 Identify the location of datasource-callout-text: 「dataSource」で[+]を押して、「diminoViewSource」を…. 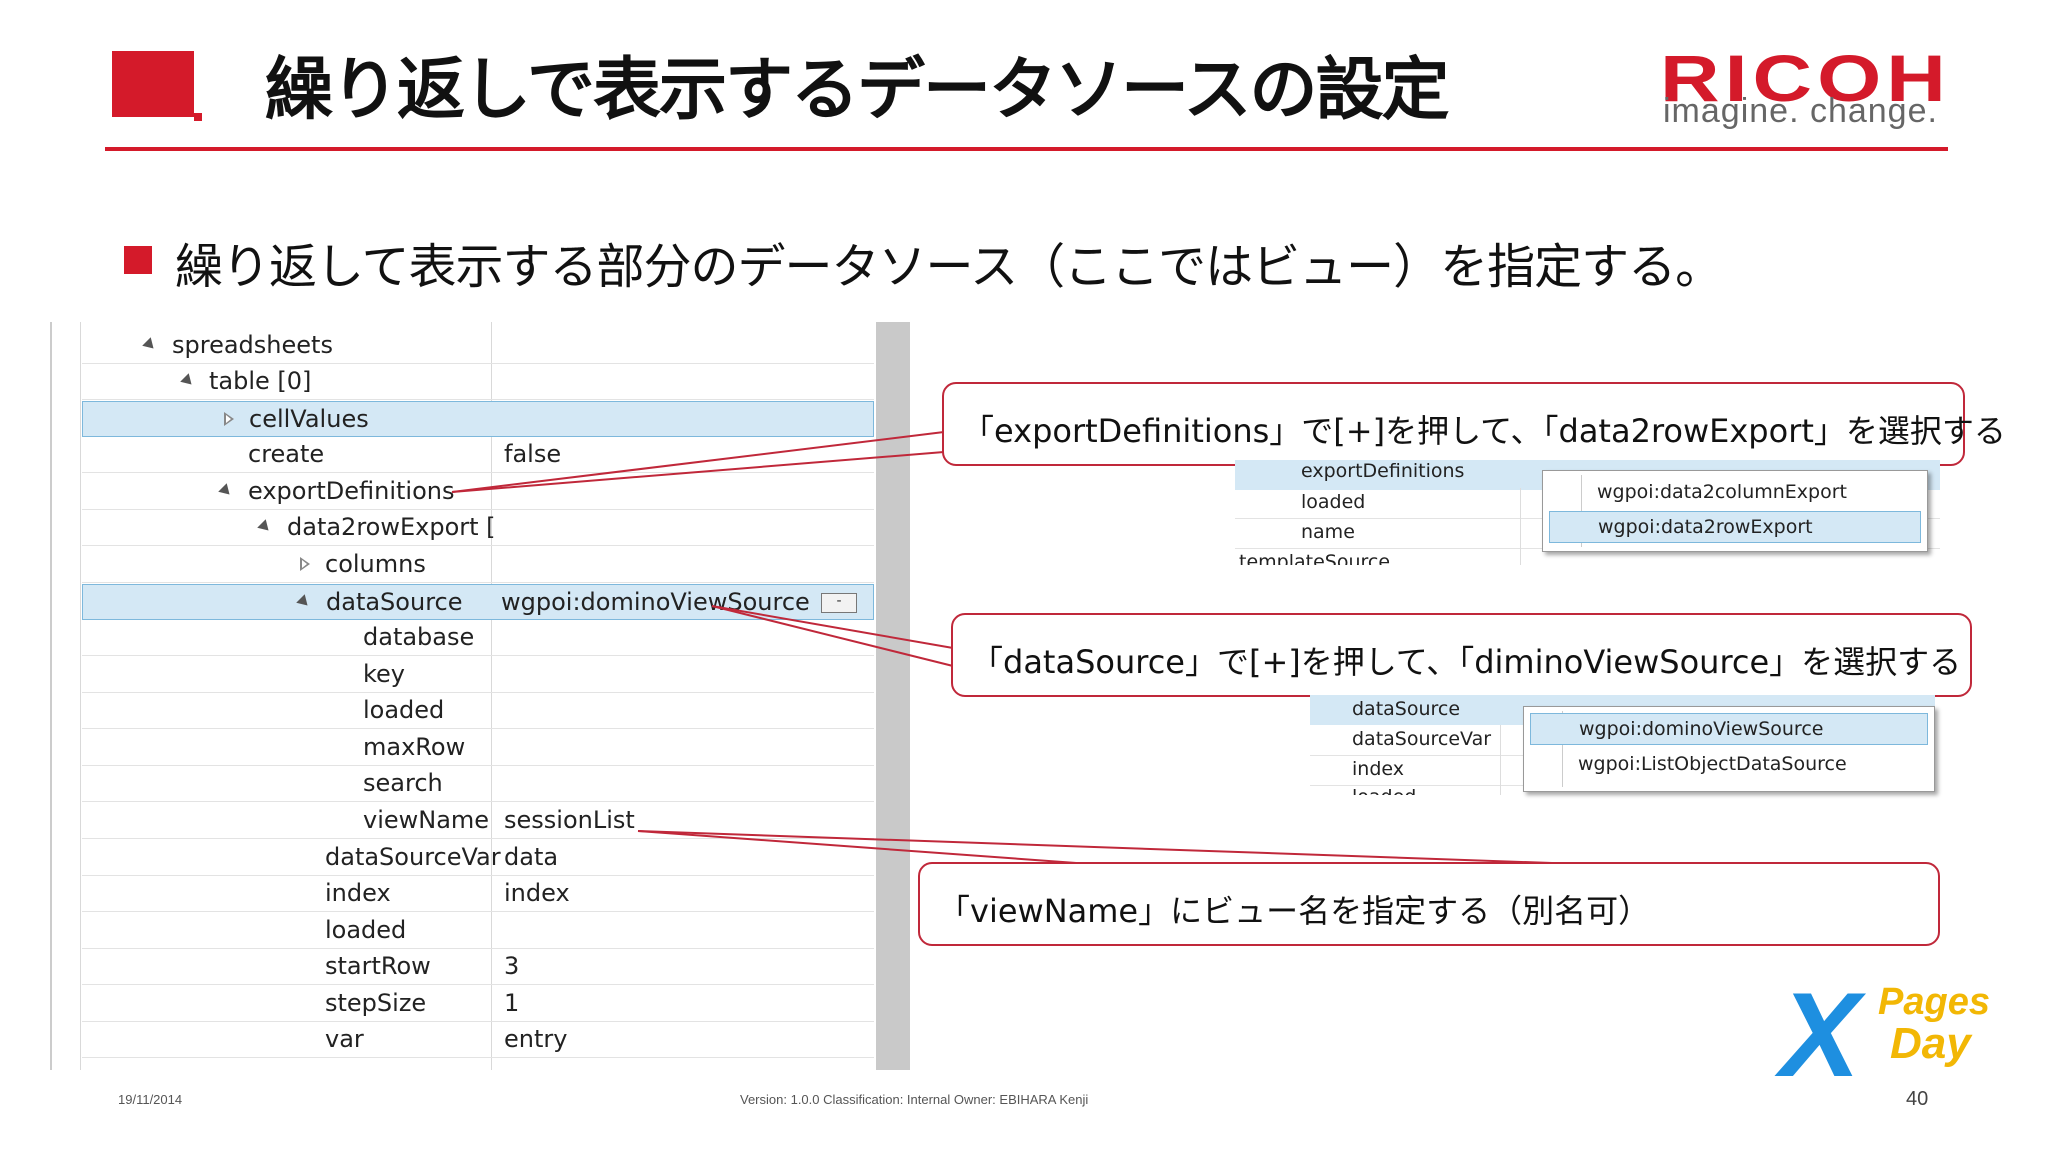
(1466, 662).